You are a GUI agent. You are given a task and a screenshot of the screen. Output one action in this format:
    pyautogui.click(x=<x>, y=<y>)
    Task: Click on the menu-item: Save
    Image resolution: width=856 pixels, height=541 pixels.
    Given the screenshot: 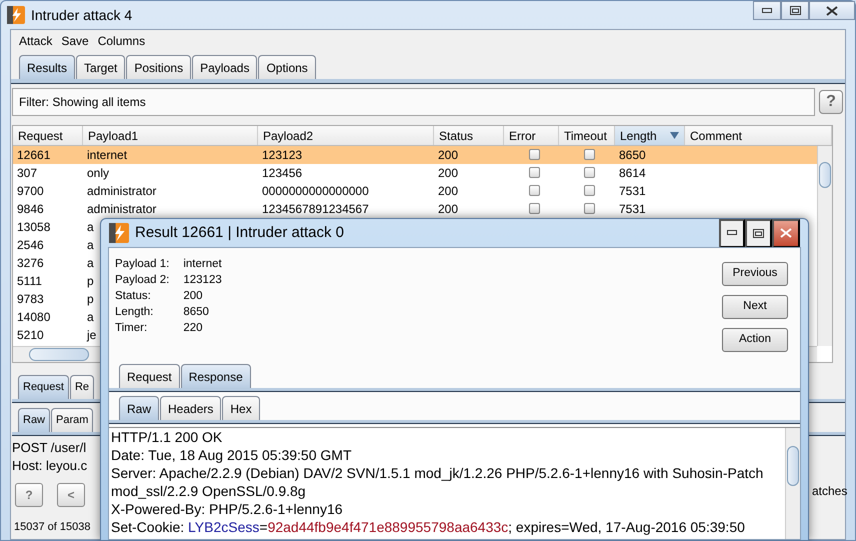 What is the action you would take?
    pyautogui.click(x=75, y=41)
    